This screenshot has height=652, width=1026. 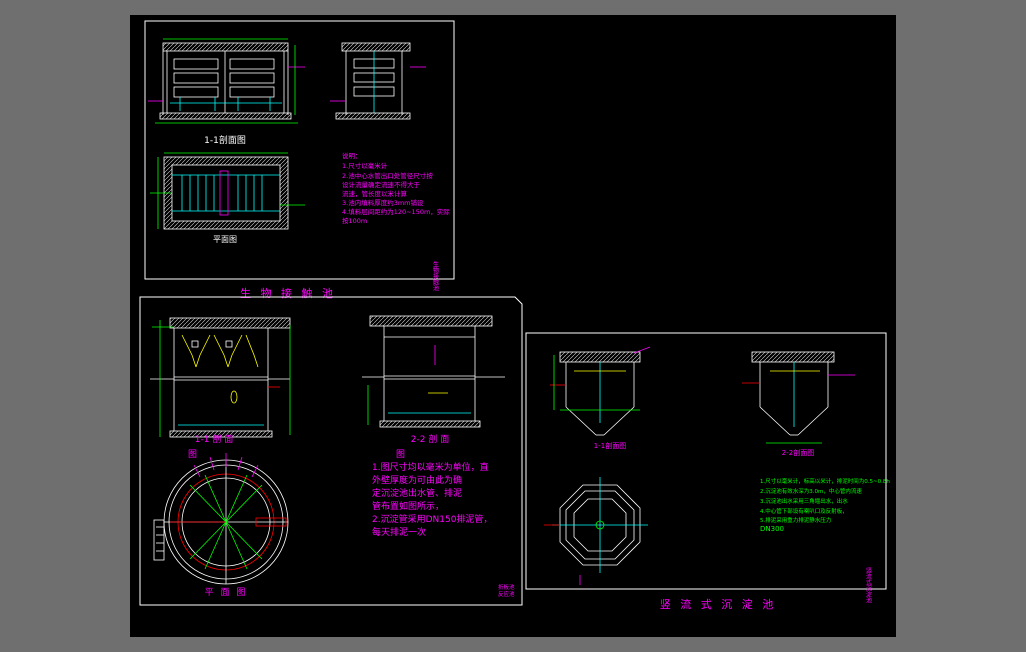 I want to click on sheet1-plan-caption: 平面图, so click(x=225, y=239).